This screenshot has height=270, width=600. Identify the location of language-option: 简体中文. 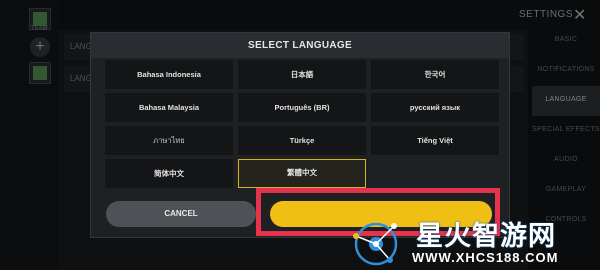
(169, 173).